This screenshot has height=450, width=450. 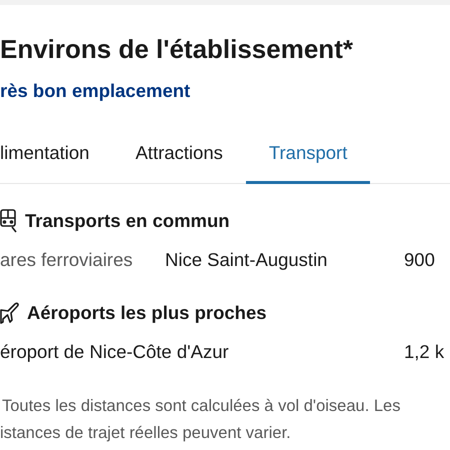 What do you see at coordinates (56, 153) in the screenshot?
I see `tab: limentation` at bounding box center [56, 153].